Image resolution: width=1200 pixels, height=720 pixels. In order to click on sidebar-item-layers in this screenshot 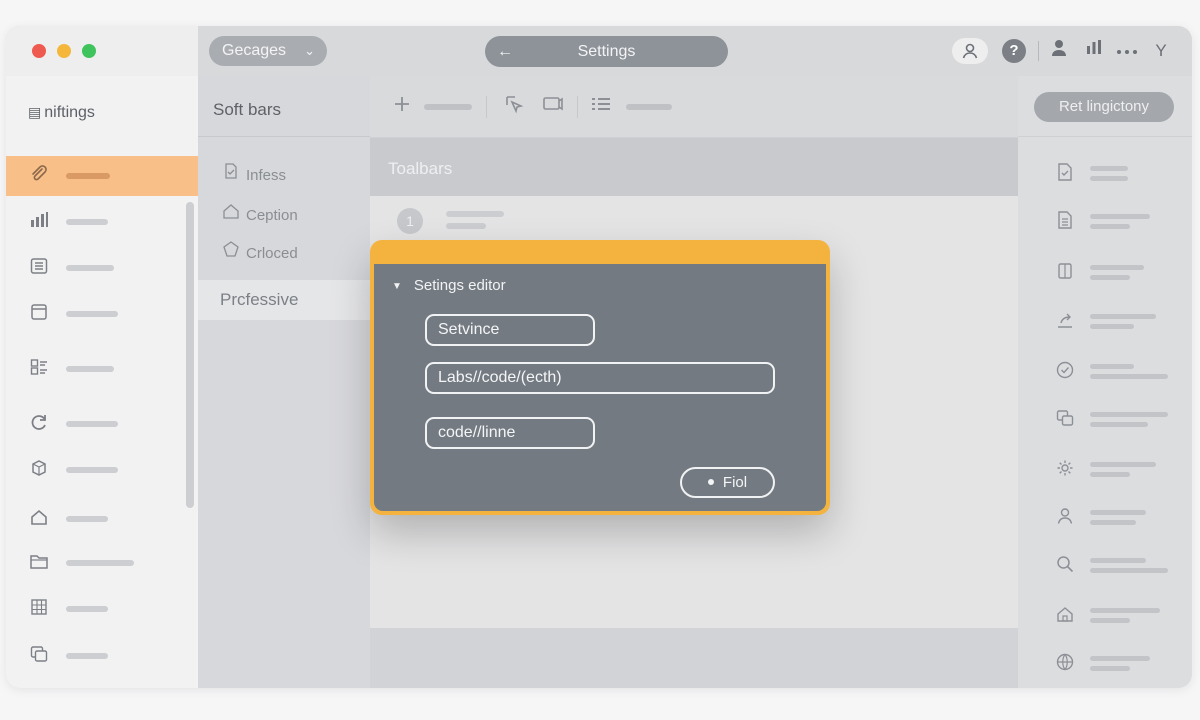, I will do `click(102, 656)`.